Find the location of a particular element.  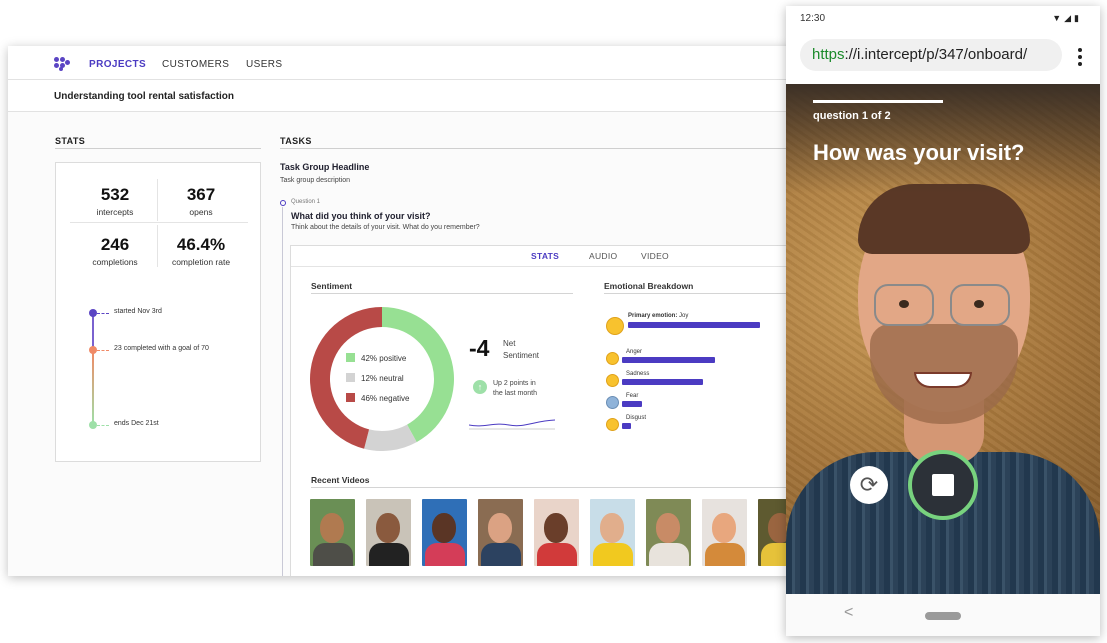

url-bar: https://i.intercept/p/347/onboard/ is located at coordinates (931, 55).